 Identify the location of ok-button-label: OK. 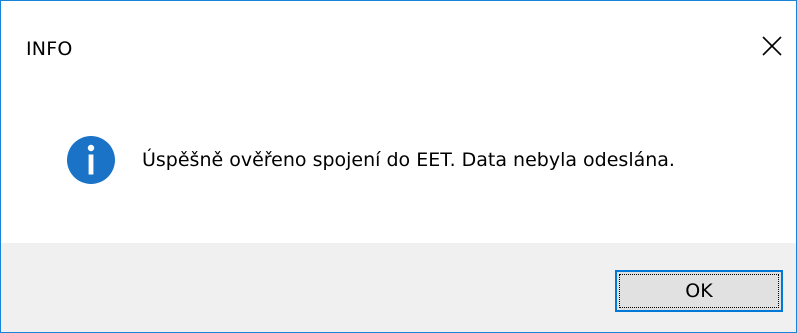
(699, 291).